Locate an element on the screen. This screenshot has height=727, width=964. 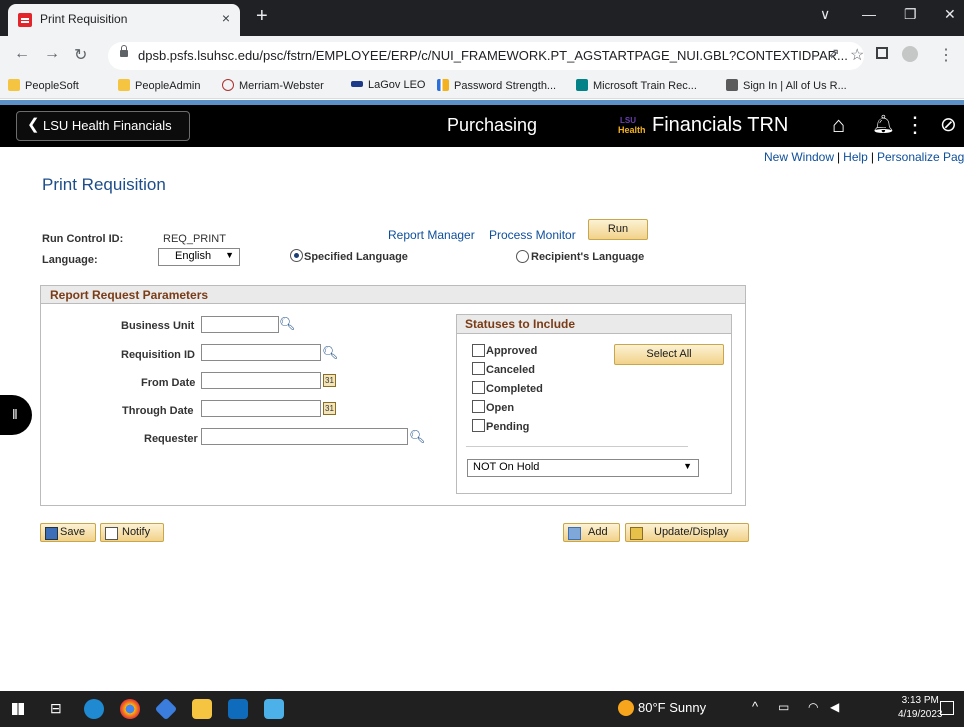
through-date-input is located at coordinates (261, 408).